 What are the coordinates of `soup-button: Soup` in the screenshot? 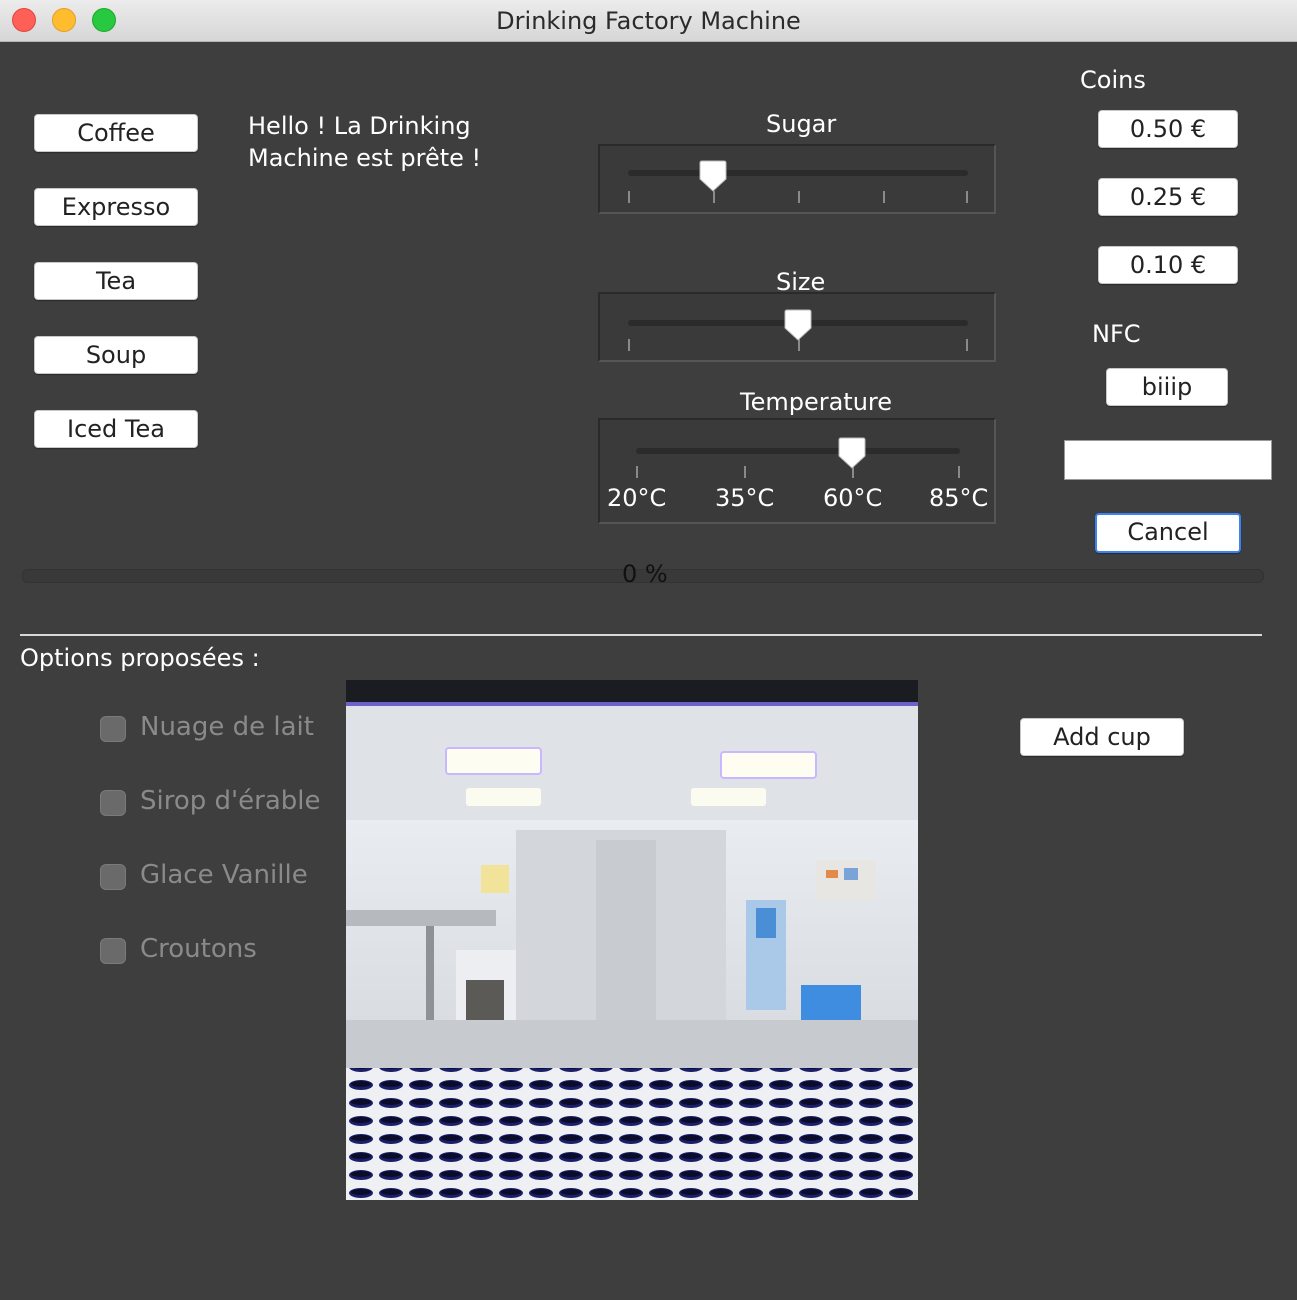 It's located at (116, 355).